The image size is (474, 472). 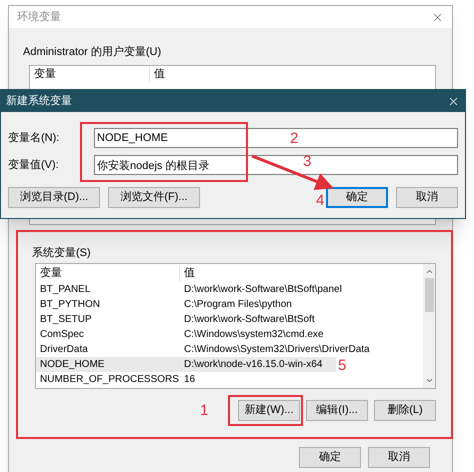 I want to click on list-row: BT_PANEL D:\work\work-Software\BtSoft\panel, so click(x=190, y=289).